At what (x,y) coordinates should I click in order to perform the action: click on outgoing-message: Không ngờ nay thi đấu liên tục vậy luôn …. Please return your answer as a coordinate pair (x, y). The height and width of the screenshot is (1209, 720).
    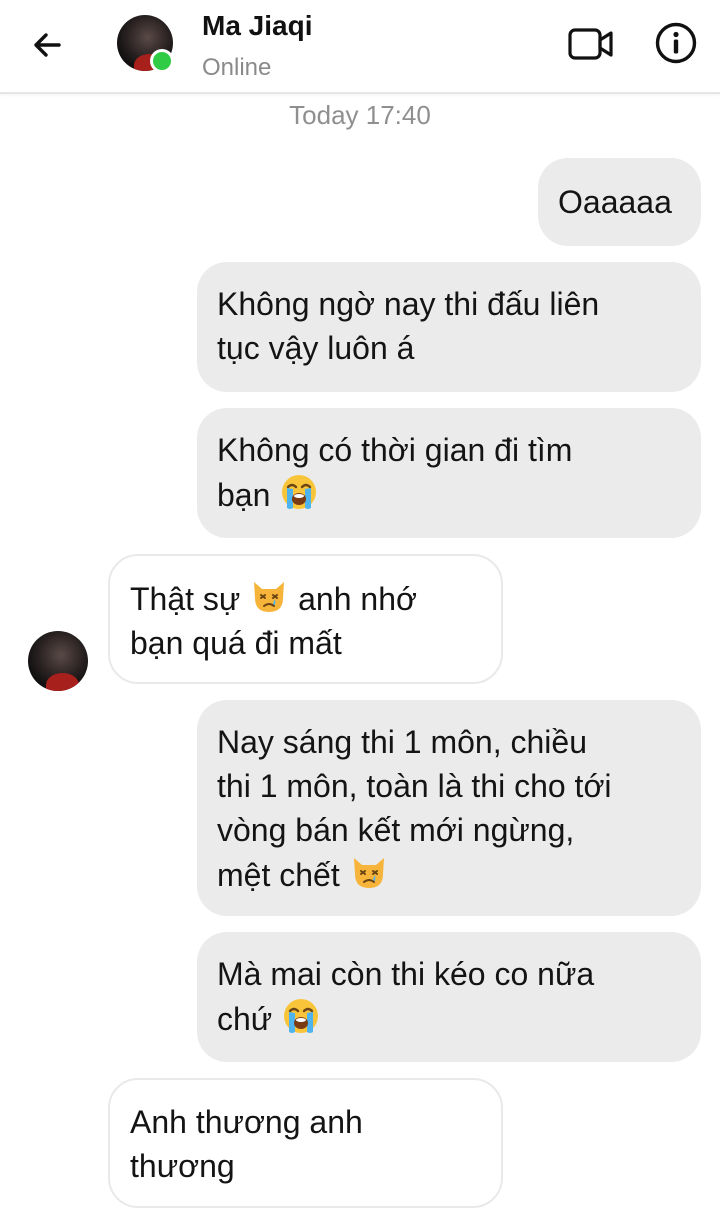
    Looking at the image, I should click on (449, 327).